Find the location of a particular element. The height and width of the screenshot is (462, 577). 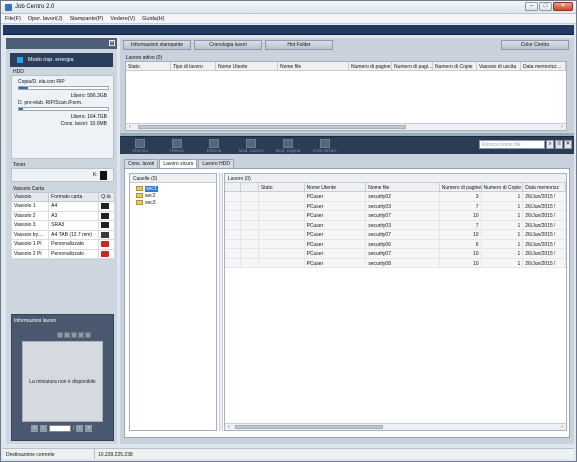

search-clear-icon: ✕ is located at coordinates (568, 144).